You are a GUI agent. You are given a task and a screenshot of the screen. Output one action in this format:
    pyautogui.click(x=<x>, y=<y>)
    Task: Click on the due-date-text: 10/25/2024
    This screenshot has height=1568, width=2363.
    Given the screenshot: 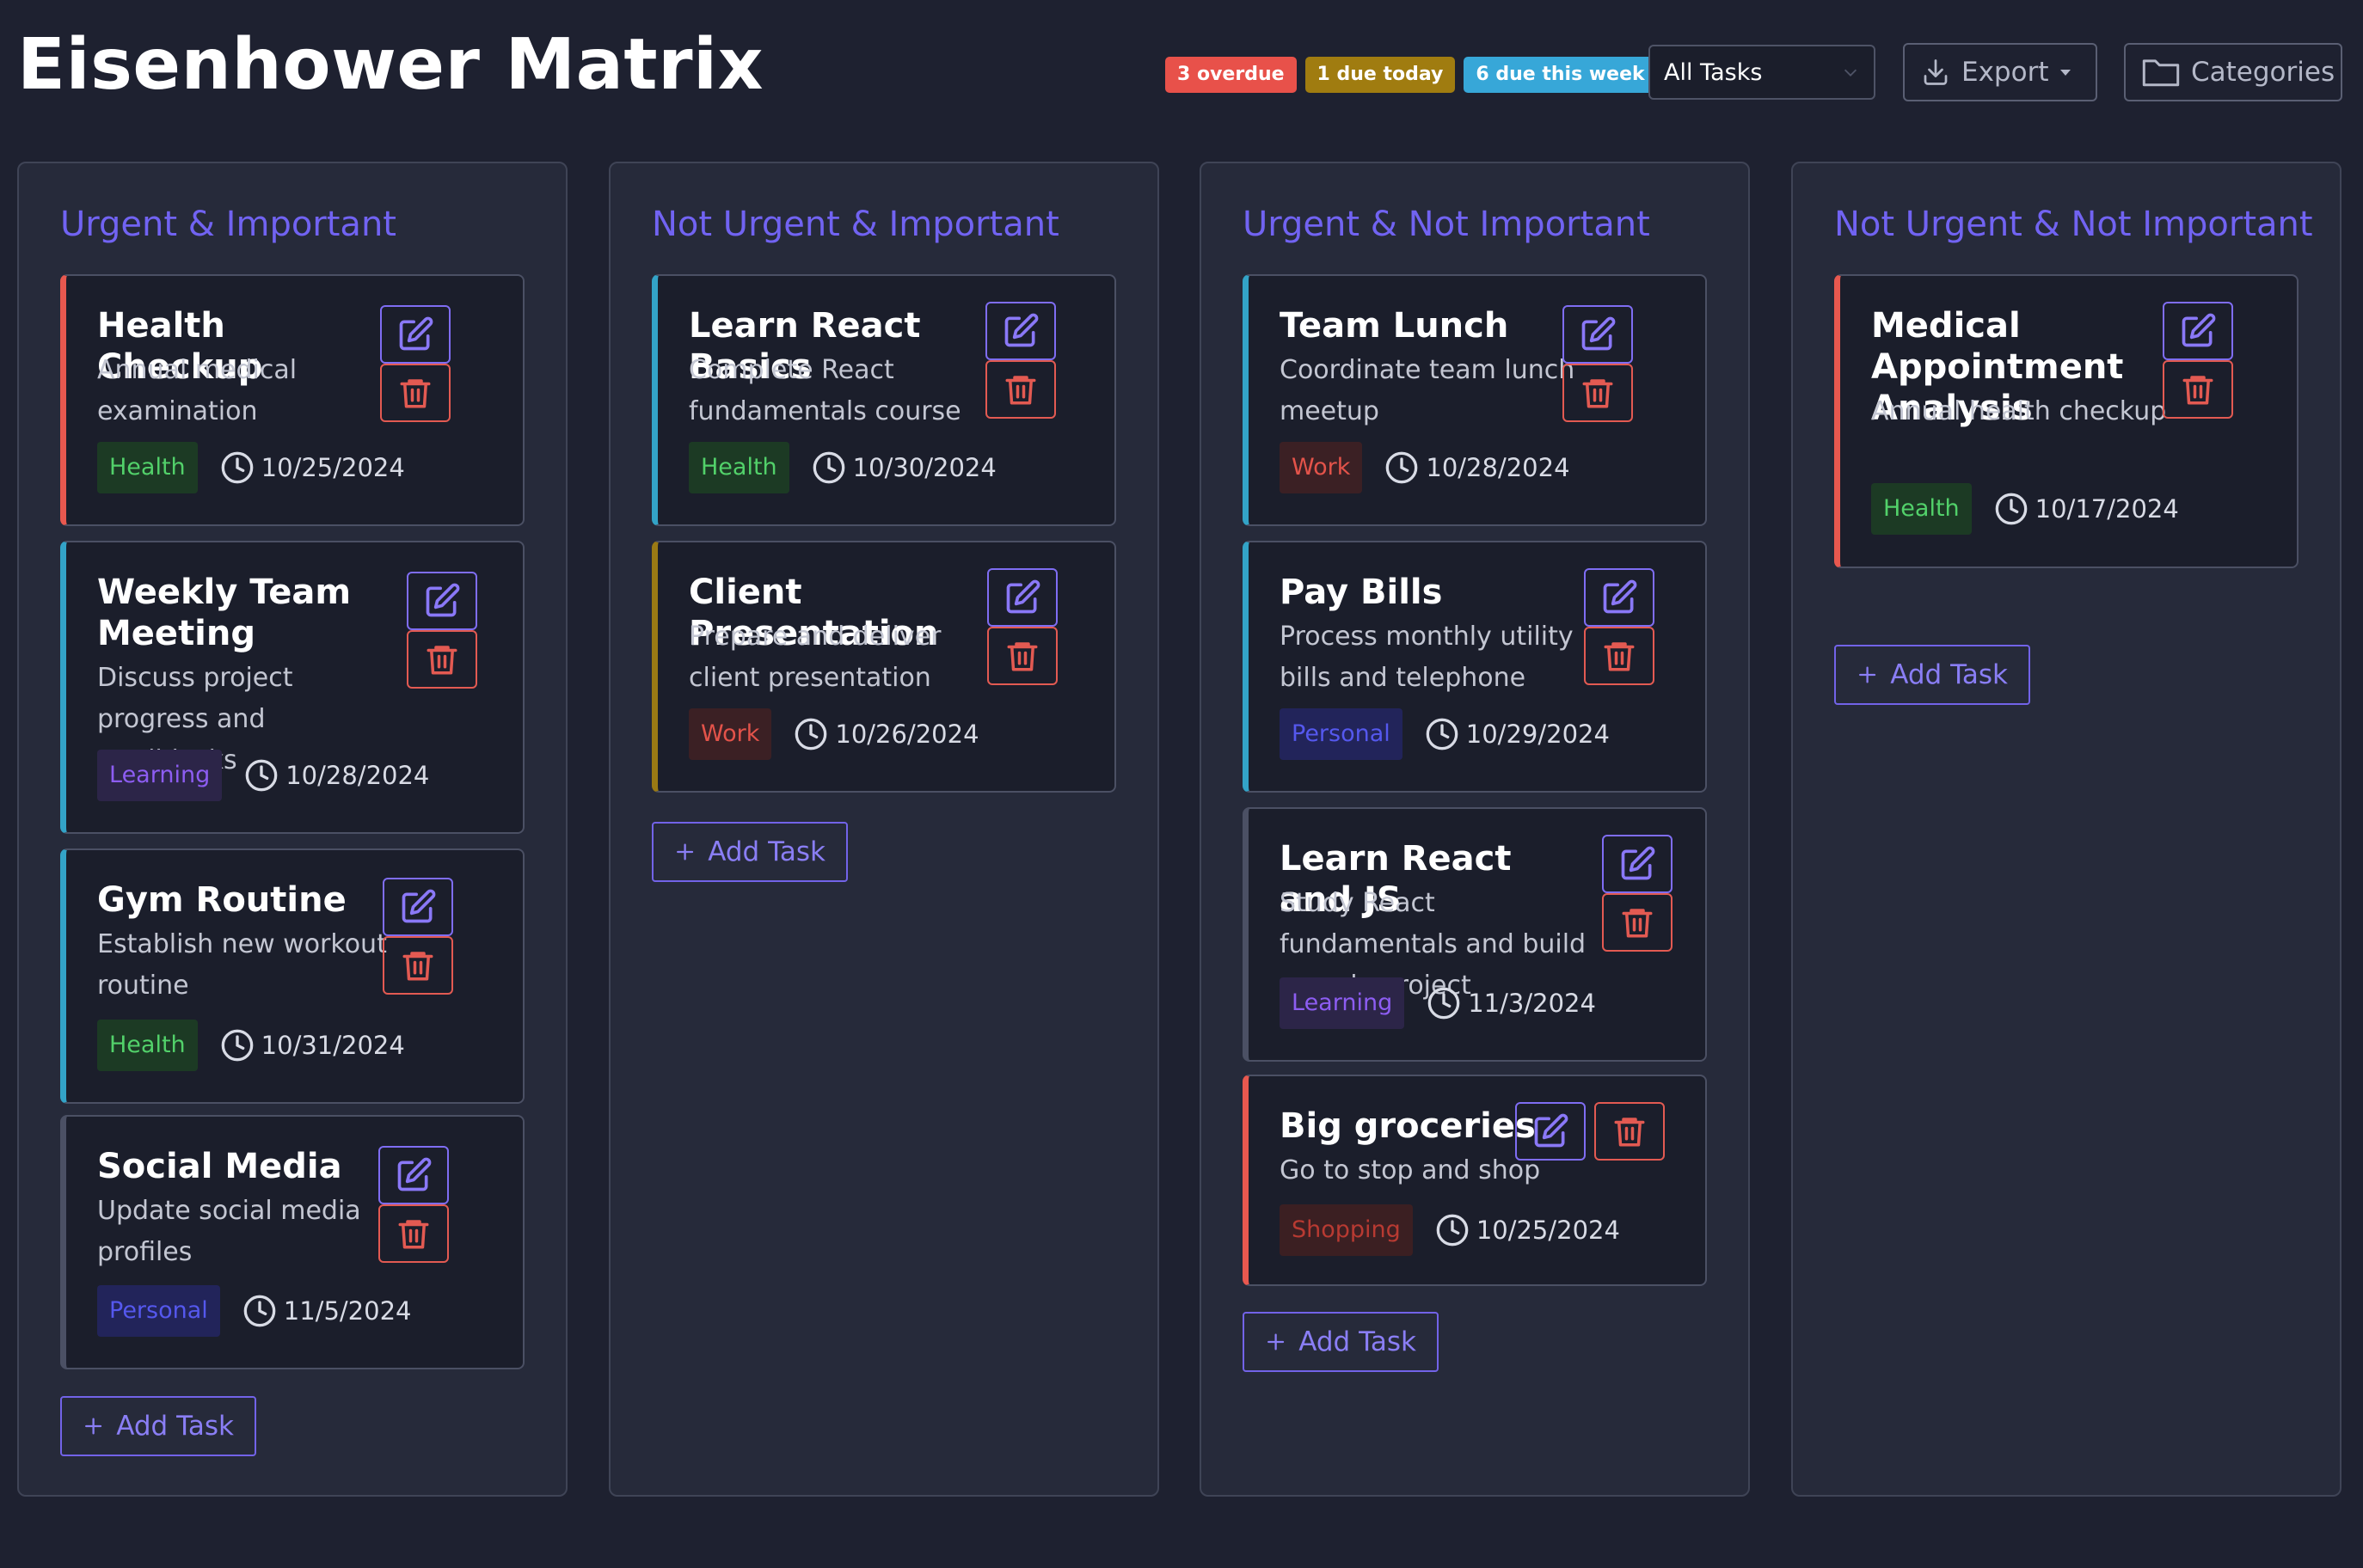 What is the action you would take?
    pyautogui.click(x=333, y=467)
    